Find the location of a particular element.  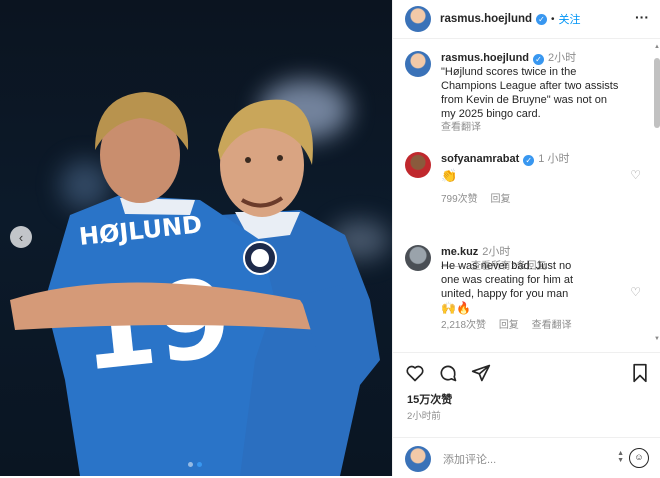

input-scroll-arrows-icon: ▲ ▼ is located at coordinates (620, 457).